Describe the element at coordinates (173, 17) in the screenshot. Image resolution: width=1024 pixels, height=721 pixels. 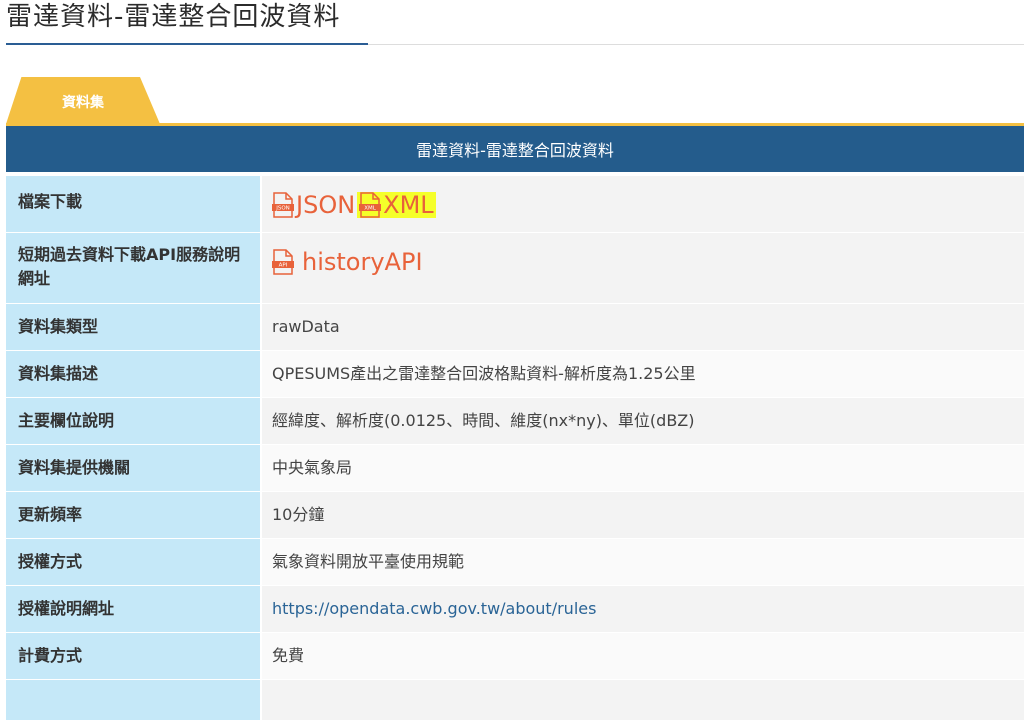
I see `page-title: 雷達資料-雷達整合回波資料` at that location.